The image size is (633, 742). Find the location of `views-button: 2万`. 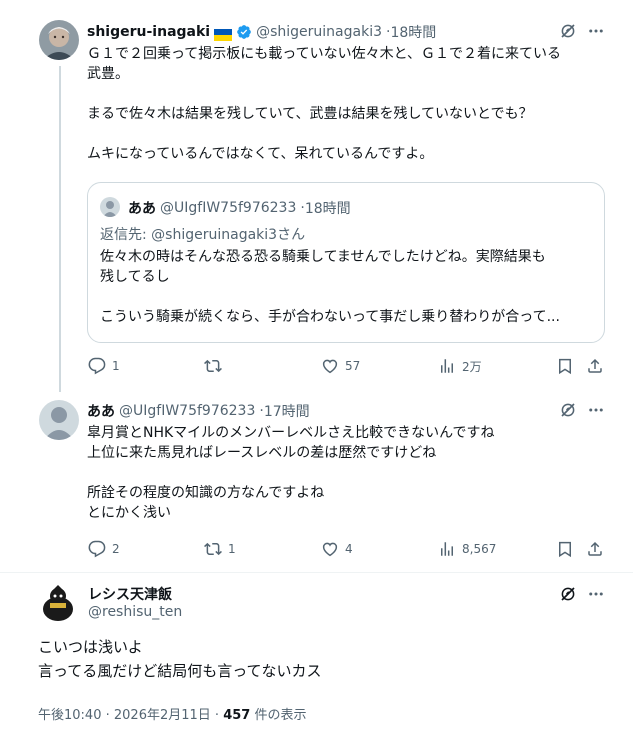

views-button: 2万 is located at coordinates (460, 366).